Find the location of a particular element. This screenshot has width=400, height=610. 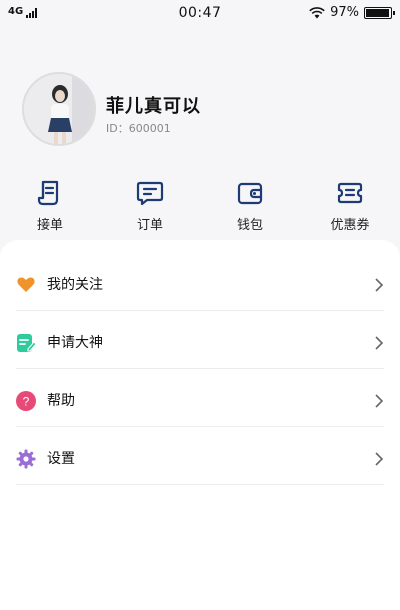

gear-icon is located at coordinates (26, 459).